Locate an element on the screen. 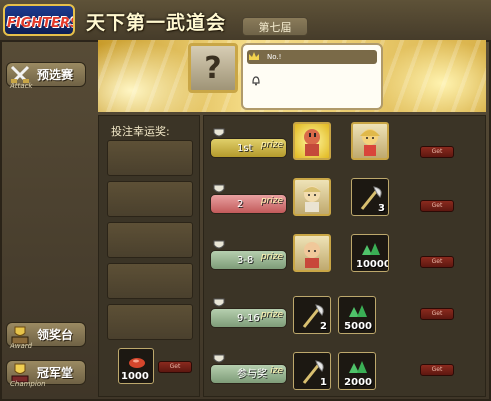 The height and width of the screenshot is (401, 491). lucky-get-button: Get is located at coordinates (175, 367).